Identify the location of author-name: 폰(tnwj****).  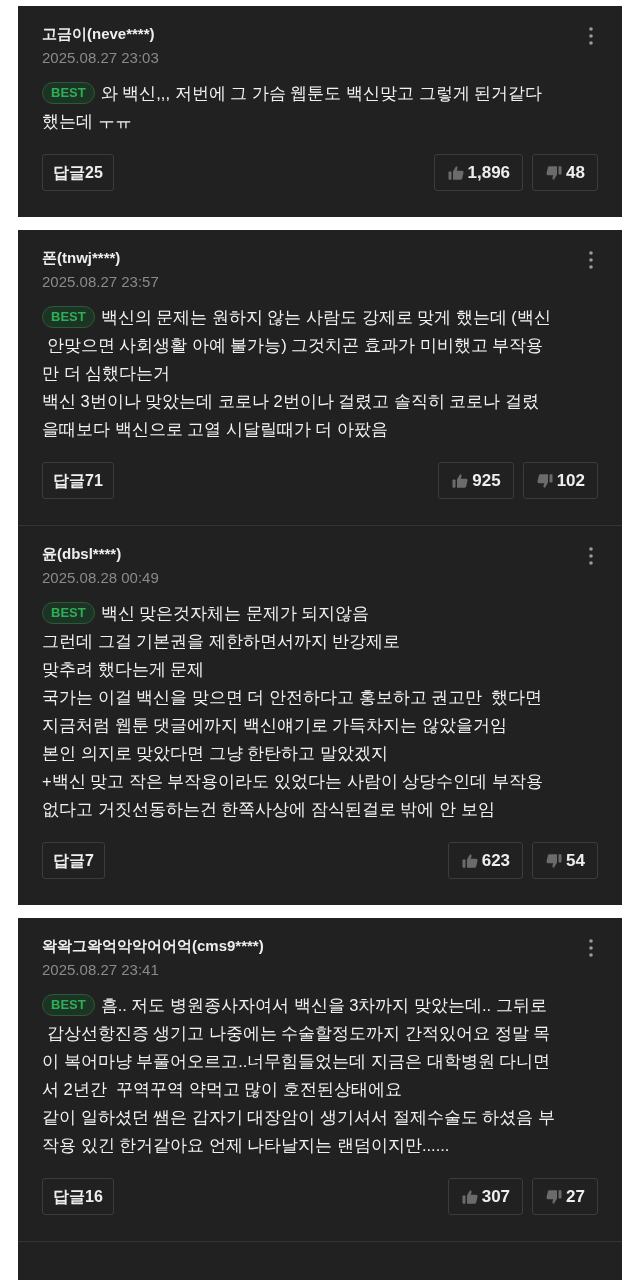
(82, 258).